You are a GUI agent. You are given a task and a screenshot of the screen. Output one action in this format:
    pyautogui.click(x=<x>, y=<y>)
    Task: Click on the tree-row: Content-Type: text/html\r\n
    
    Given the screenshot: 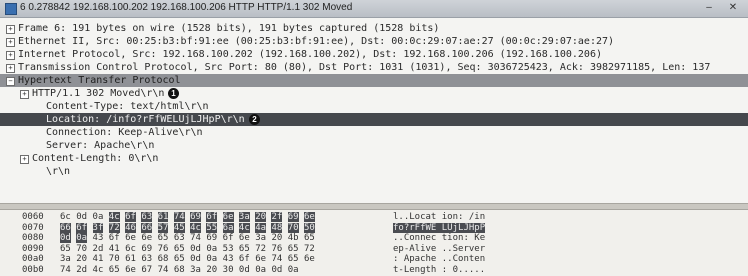 What is the action you would take?
    pyautogui.click(x=374, y=106)
    